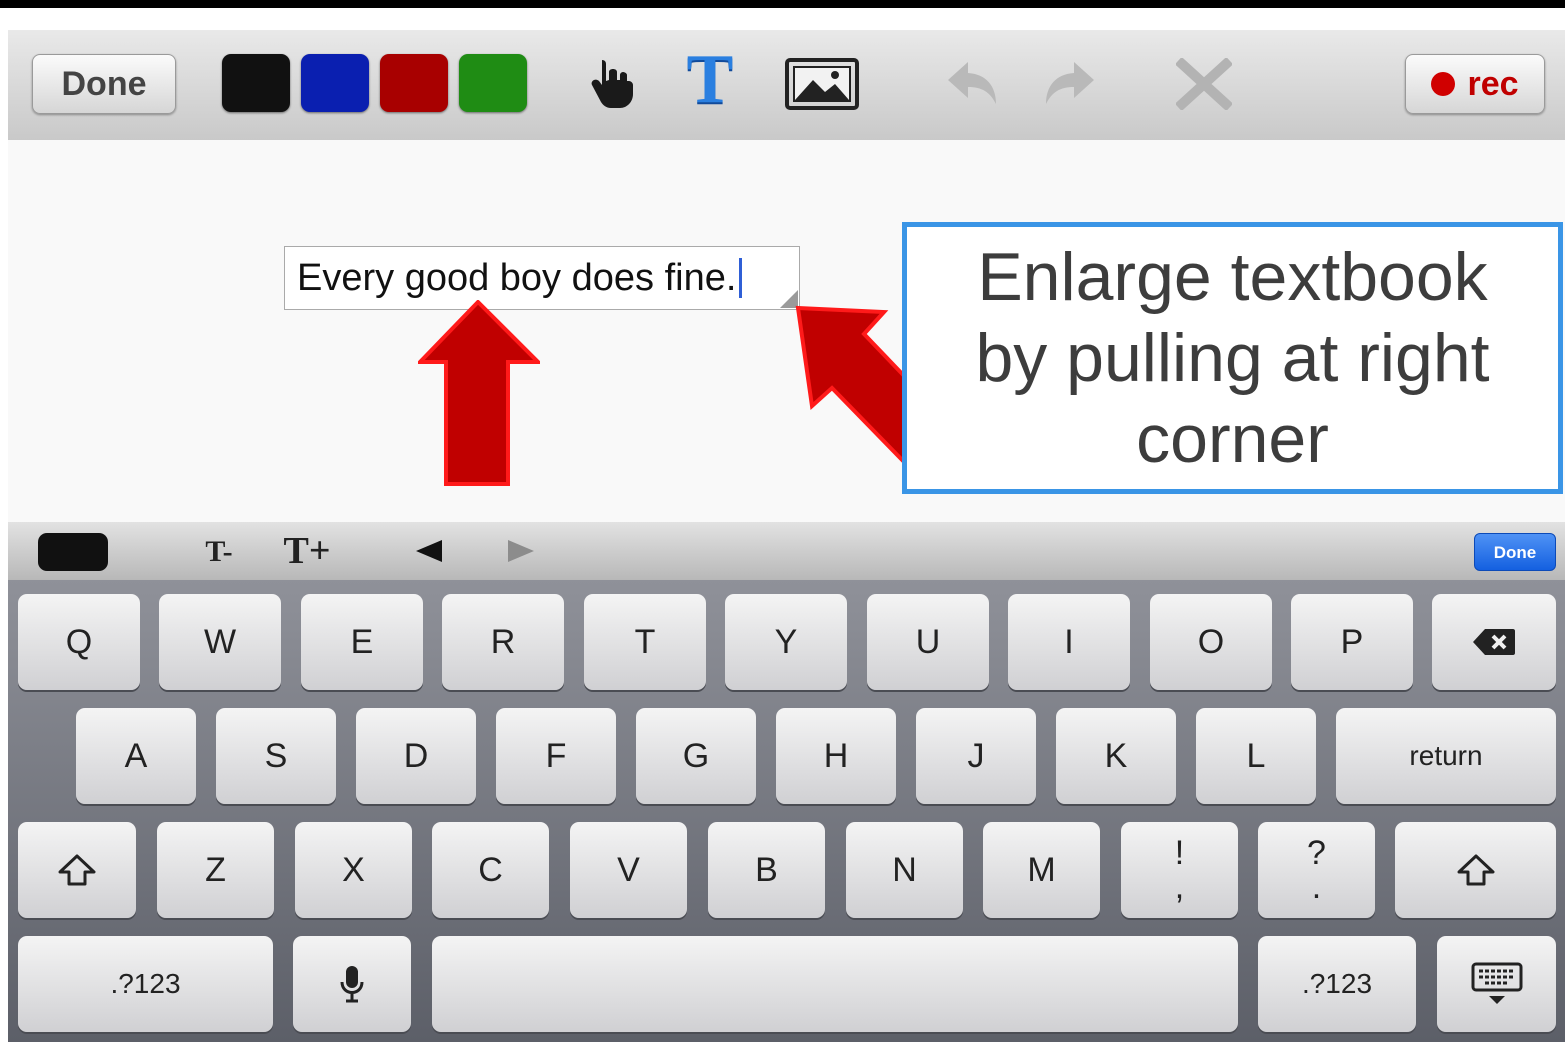  Describe the element at coordinates (490, 870) in the screenshot. I see `key-c: C` at that location.